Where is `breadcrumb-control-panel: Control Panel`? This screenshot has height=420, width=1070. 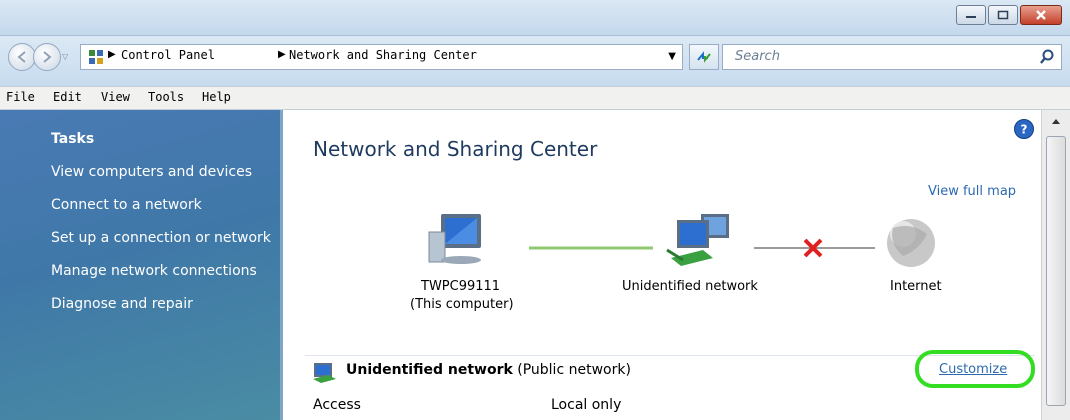
breadcrumb-control-panel: Control Panel is located at coordinates (168, 55).